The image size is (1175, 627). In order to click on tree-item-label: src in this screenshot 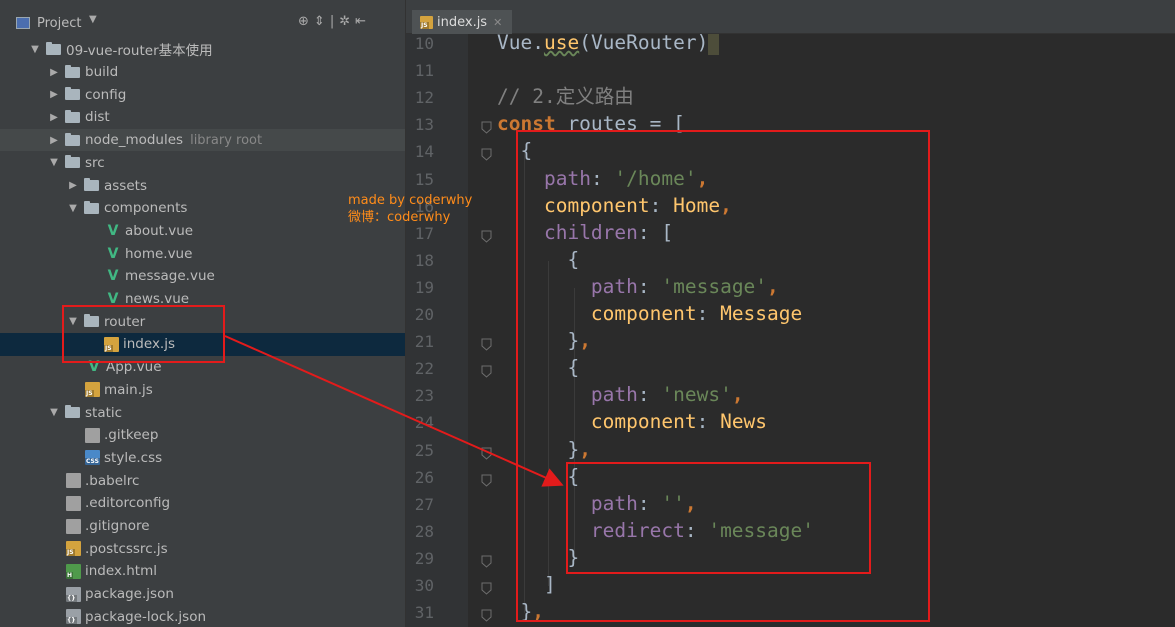, I will do `click(95, 162)`.